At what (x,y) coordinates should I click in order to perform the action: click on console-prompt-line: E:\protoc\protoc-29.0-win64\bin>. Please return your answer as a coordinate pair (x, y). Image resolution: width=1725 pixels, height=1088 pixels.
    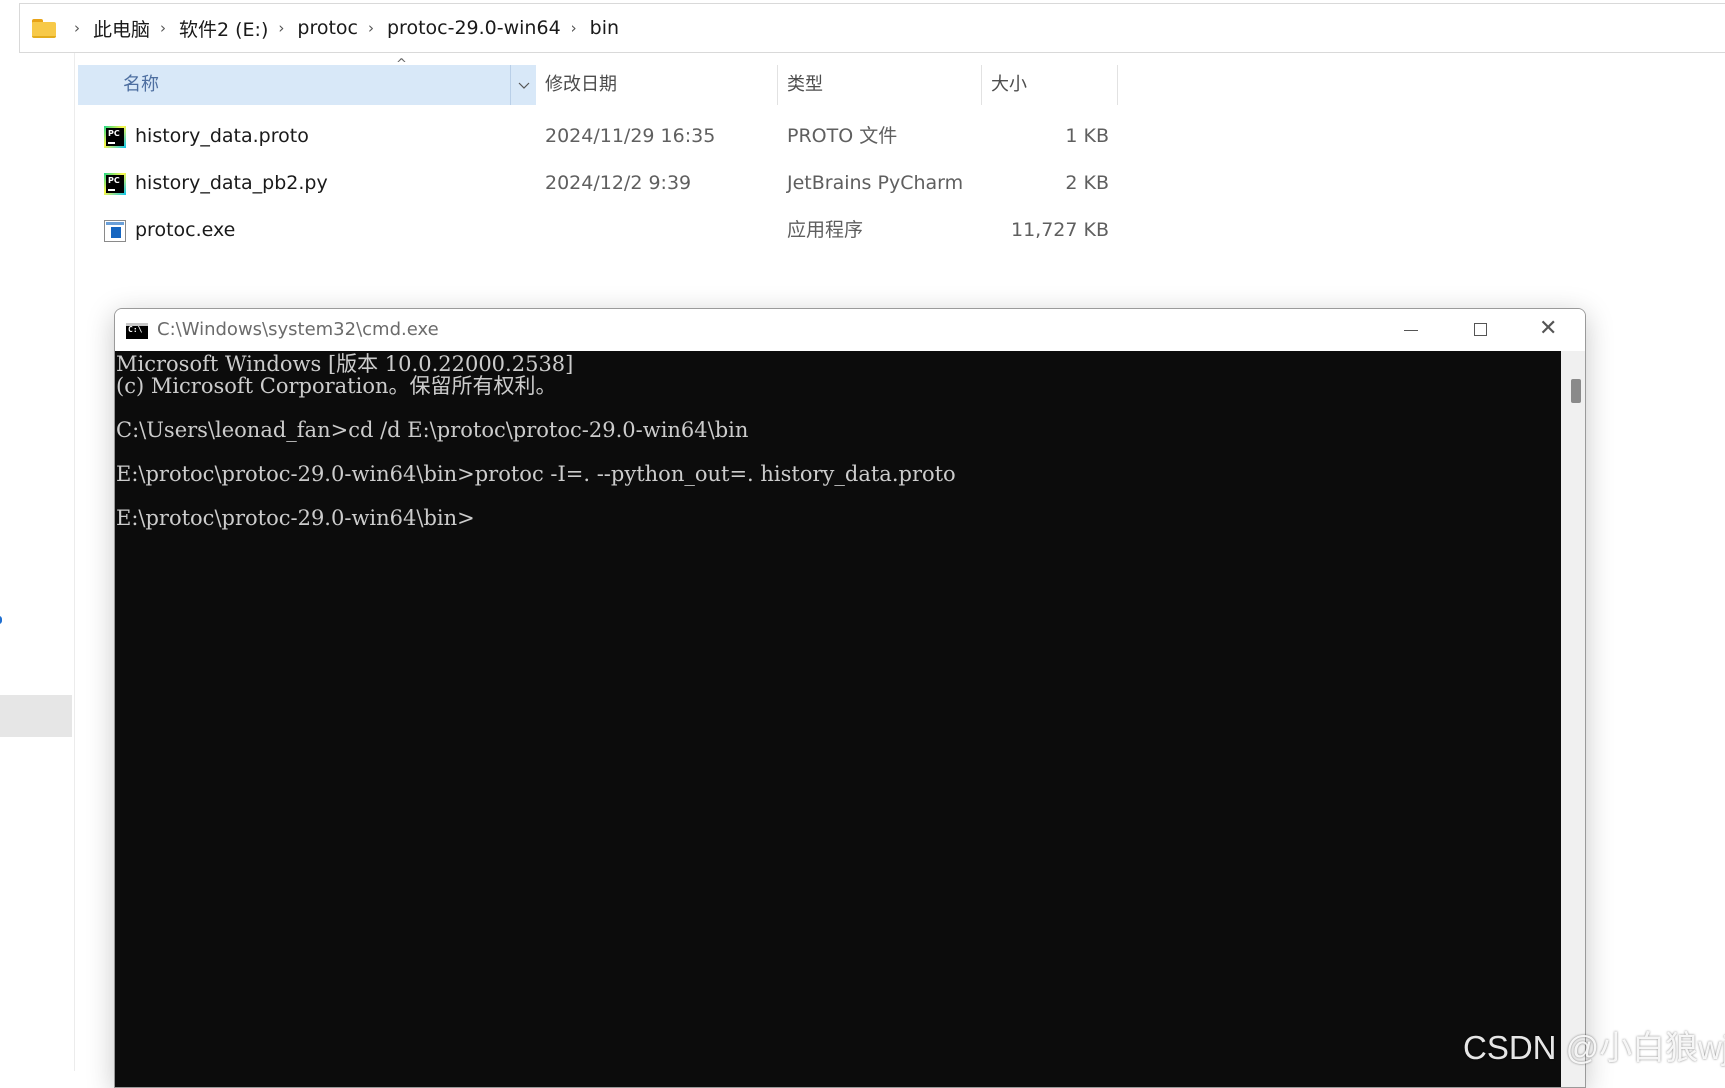
    Looking at the image, I should click on (295, 518).